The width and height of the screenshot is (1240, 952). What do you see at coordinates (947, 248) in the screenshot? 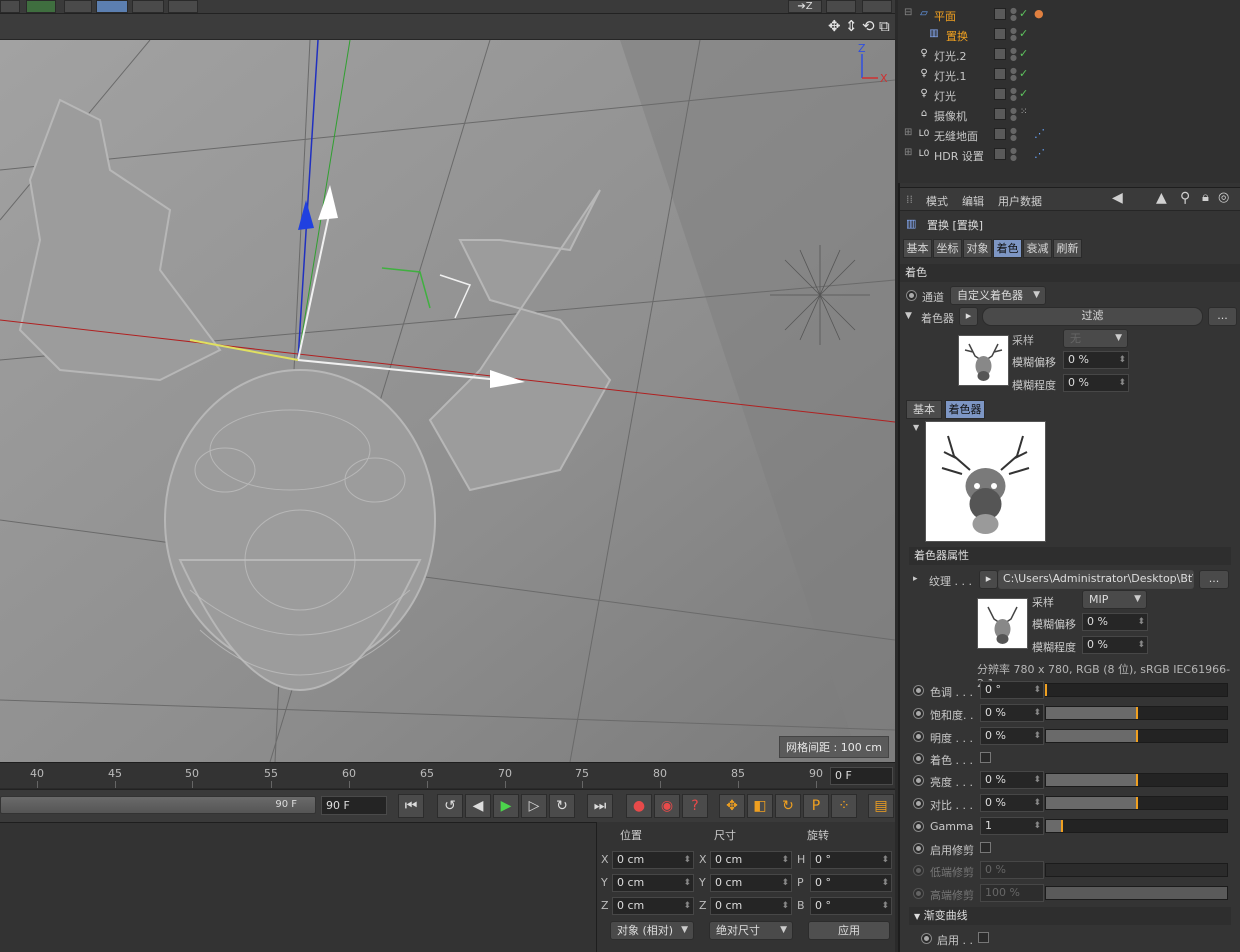
I see `tab-coord: 坐标` at bounding box center [947, 248].